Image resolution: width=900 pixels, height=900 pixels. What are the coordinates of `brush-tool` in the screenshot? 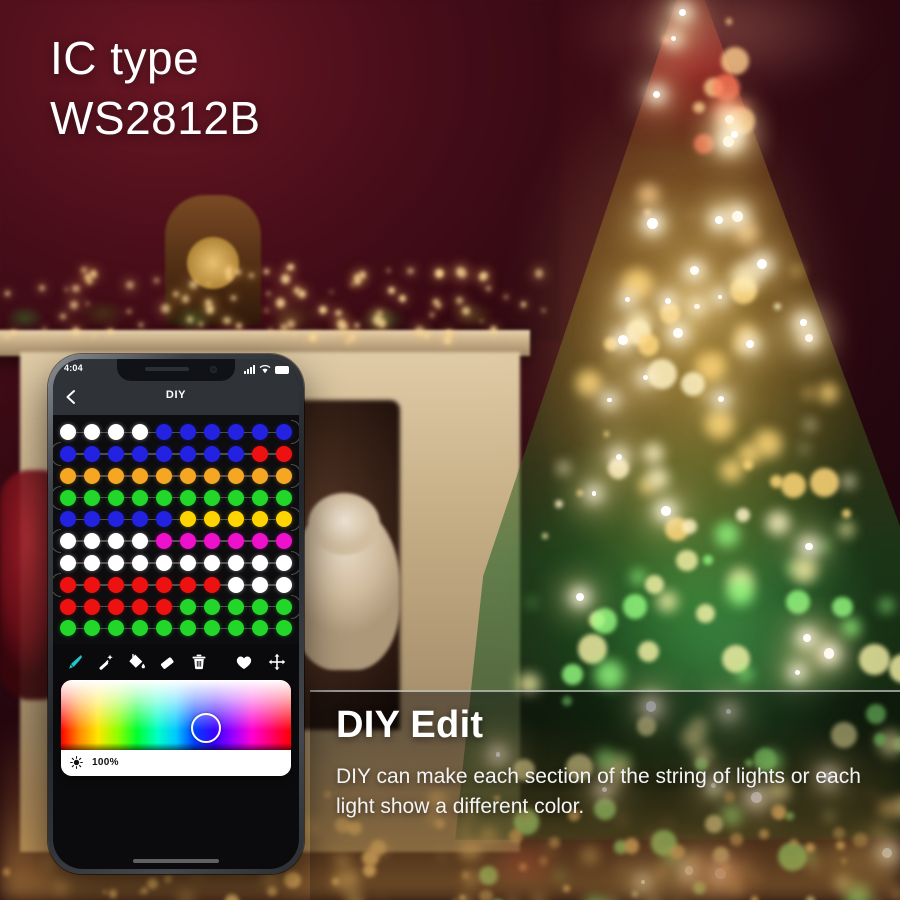 It's located at (75, 662).